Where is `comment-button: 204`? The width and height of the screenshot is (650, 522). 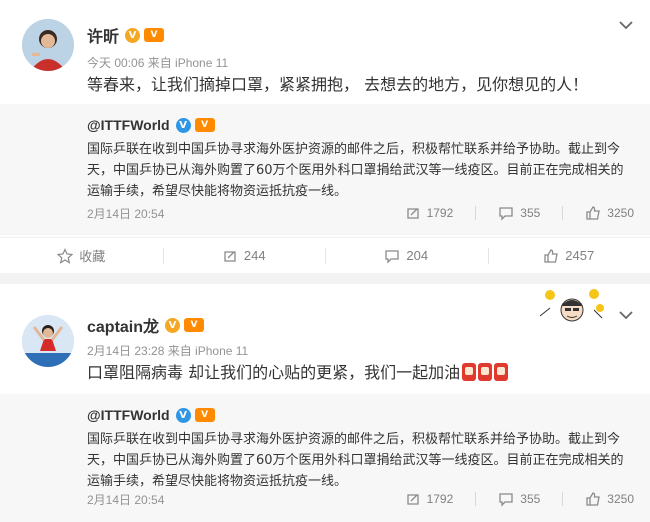
comment-button: 204 is located at coordinates (406, 255).